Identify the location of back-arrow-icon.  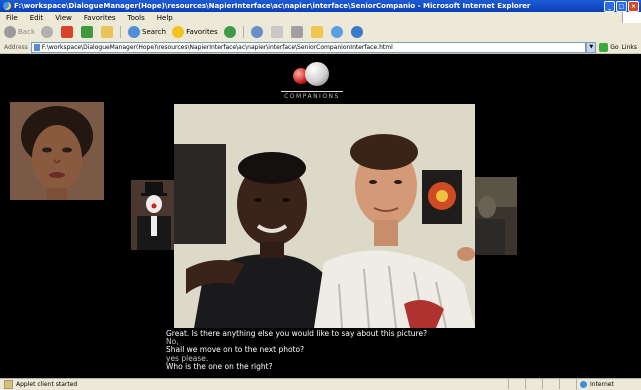
(10, 32).